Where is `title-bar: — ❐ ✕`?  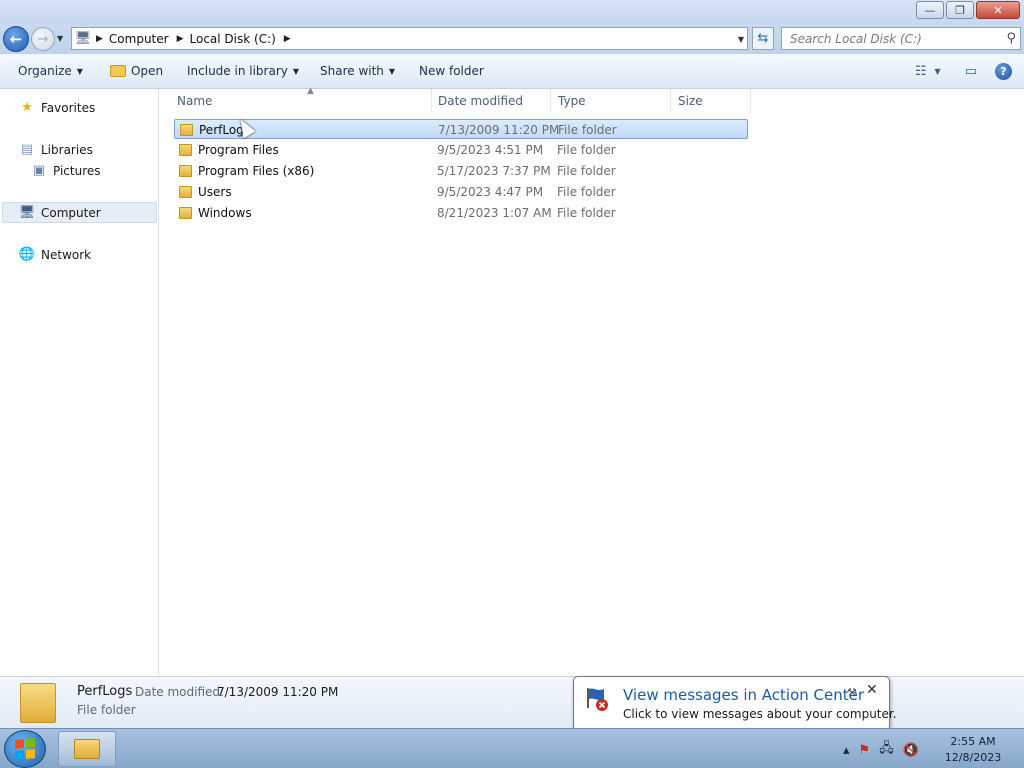
title-bar: — ❐ ✕ is located at coordinates (512, 12).